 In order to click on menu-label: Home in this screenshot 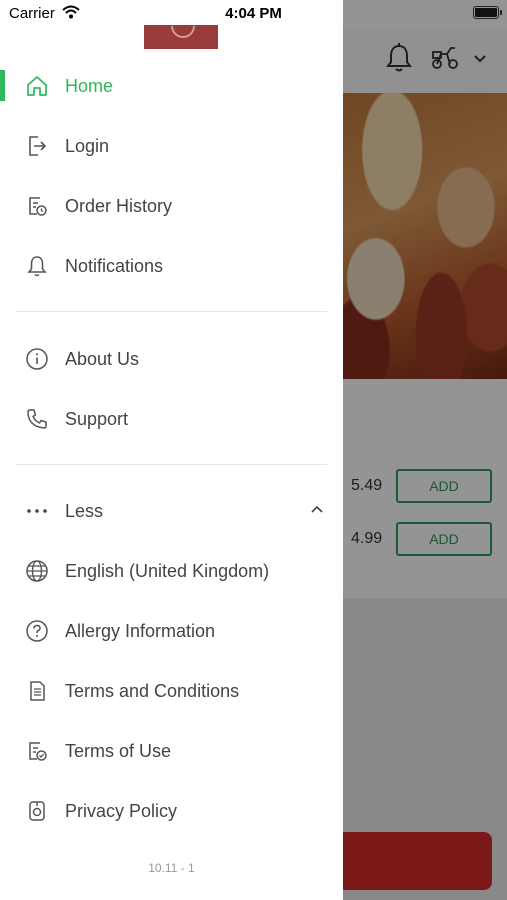, I will do `click(89, 85)`.